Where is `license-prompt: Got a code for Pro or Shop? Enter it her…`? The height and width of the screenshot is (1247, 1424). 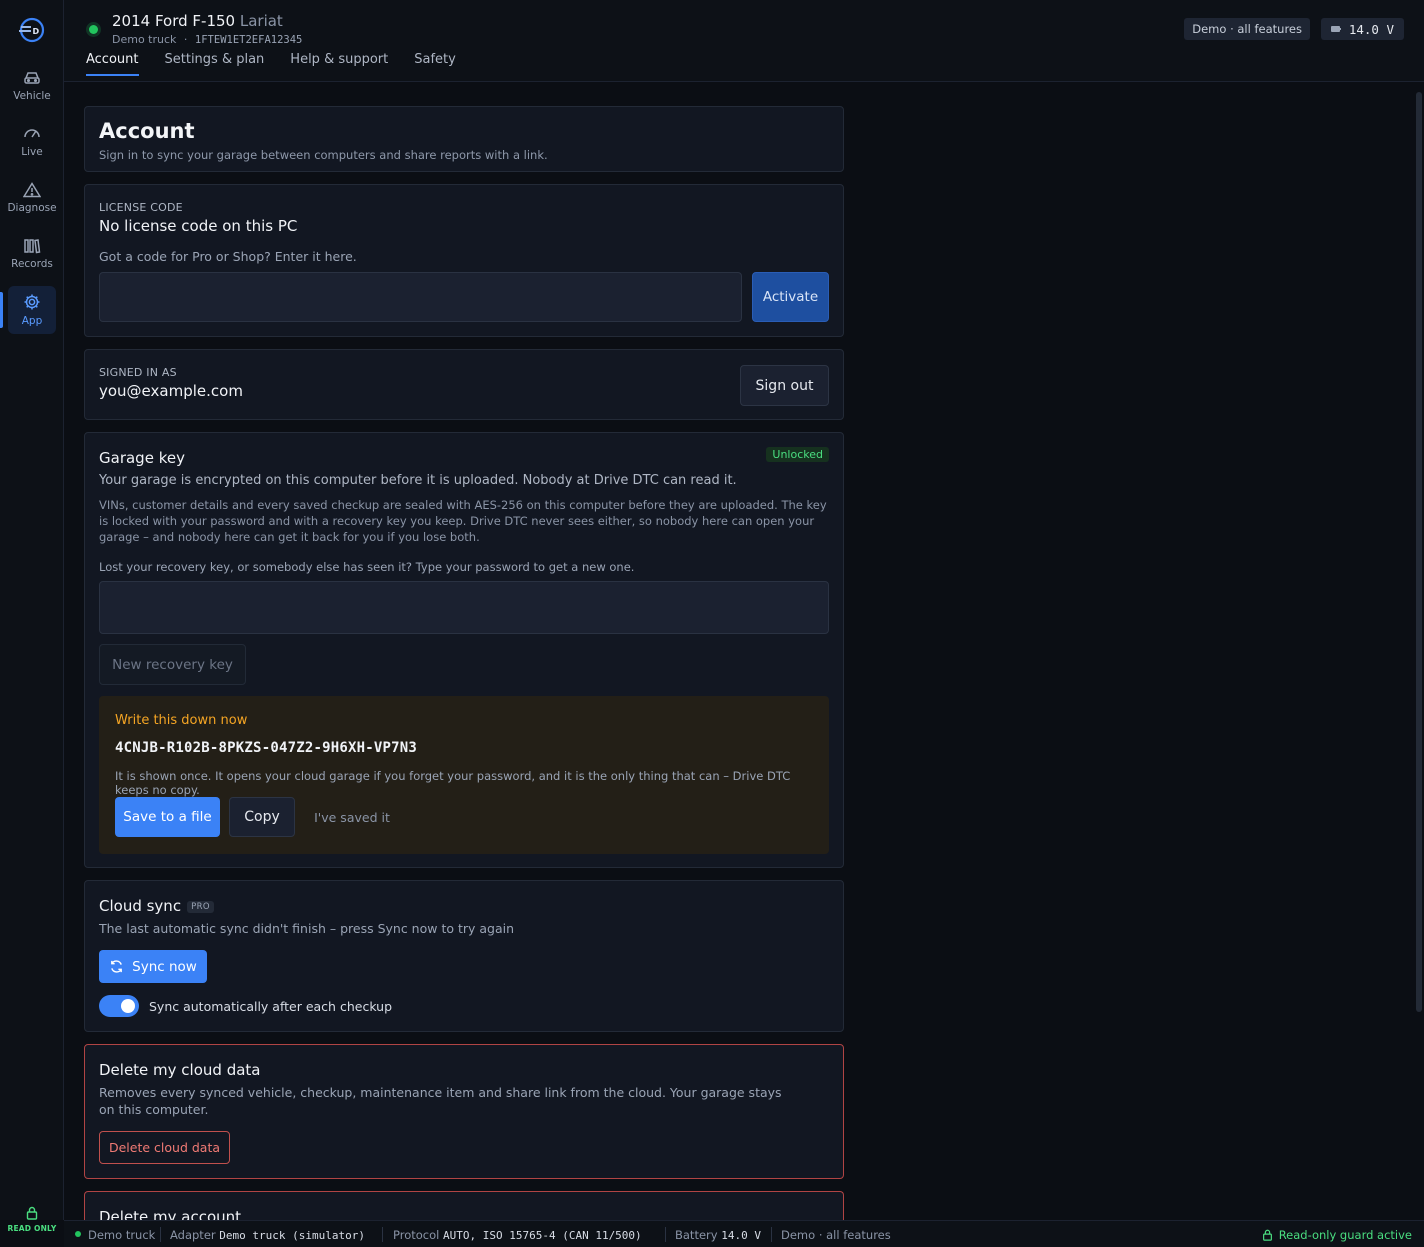
license-prompt: Got a code for Pro or Shop? Enter it her… is located at coordinates (228, 256).